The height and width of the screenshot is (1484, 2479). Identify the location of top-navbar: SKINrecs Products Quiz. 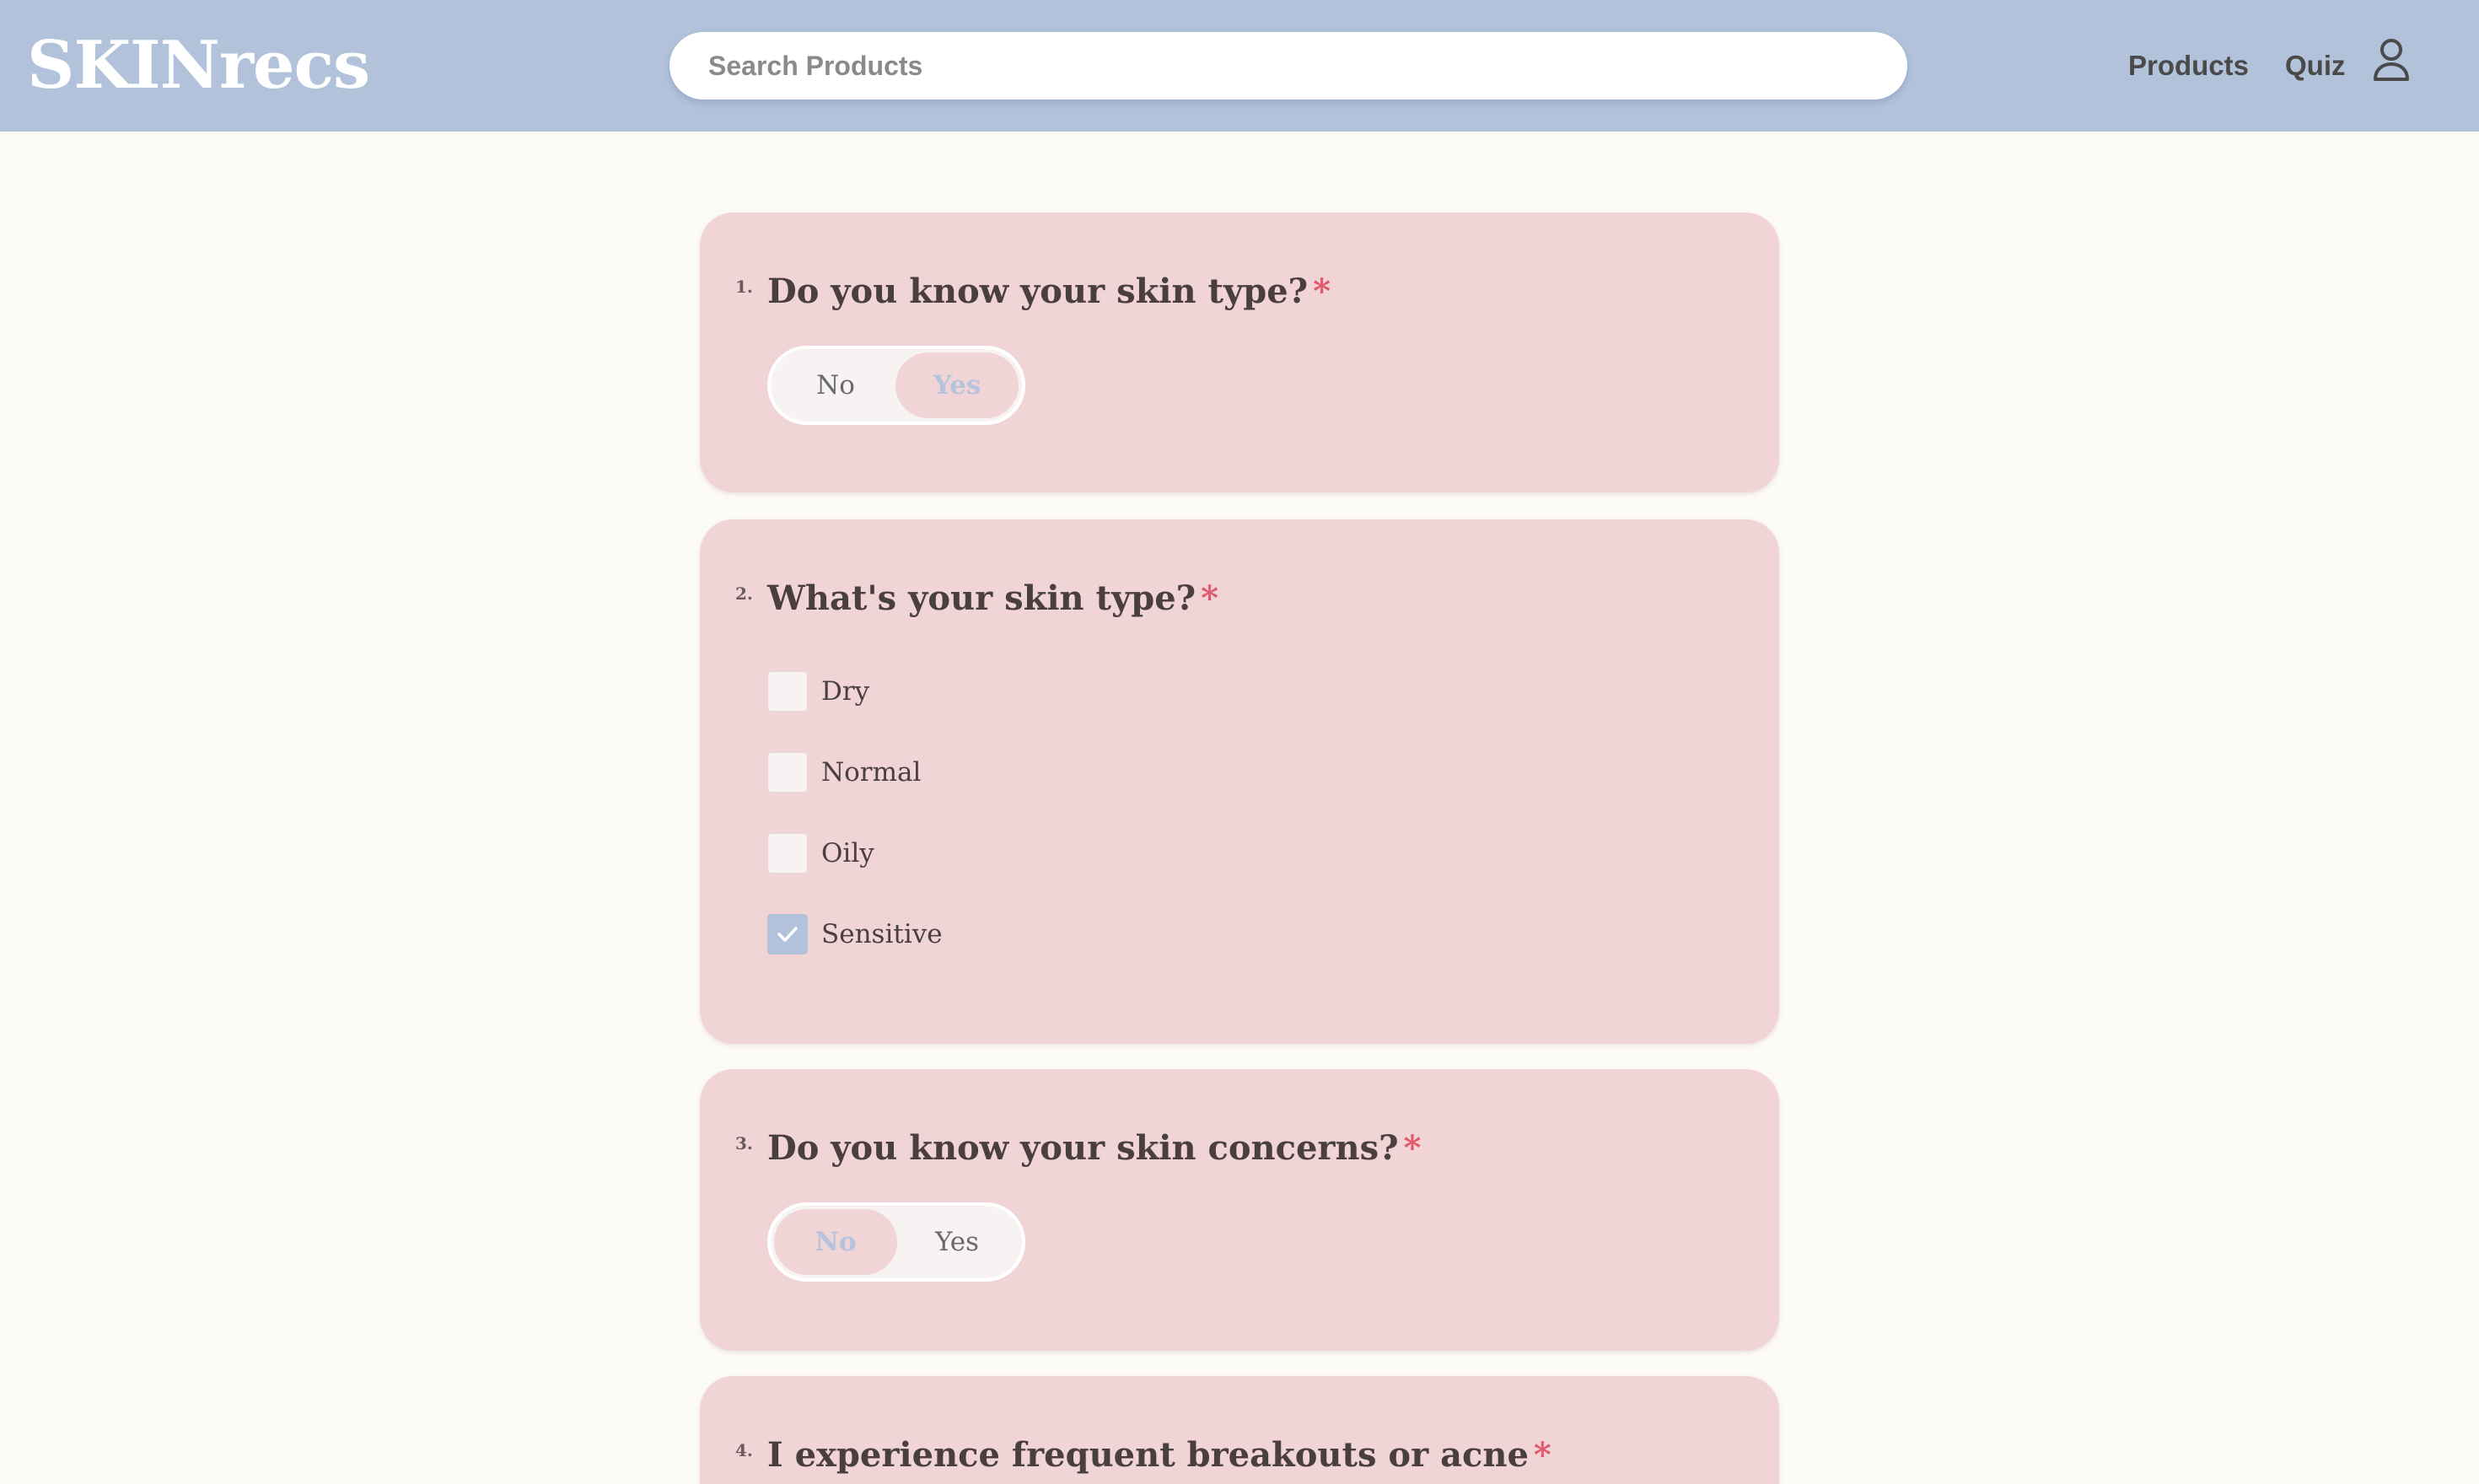
(1239, 66).